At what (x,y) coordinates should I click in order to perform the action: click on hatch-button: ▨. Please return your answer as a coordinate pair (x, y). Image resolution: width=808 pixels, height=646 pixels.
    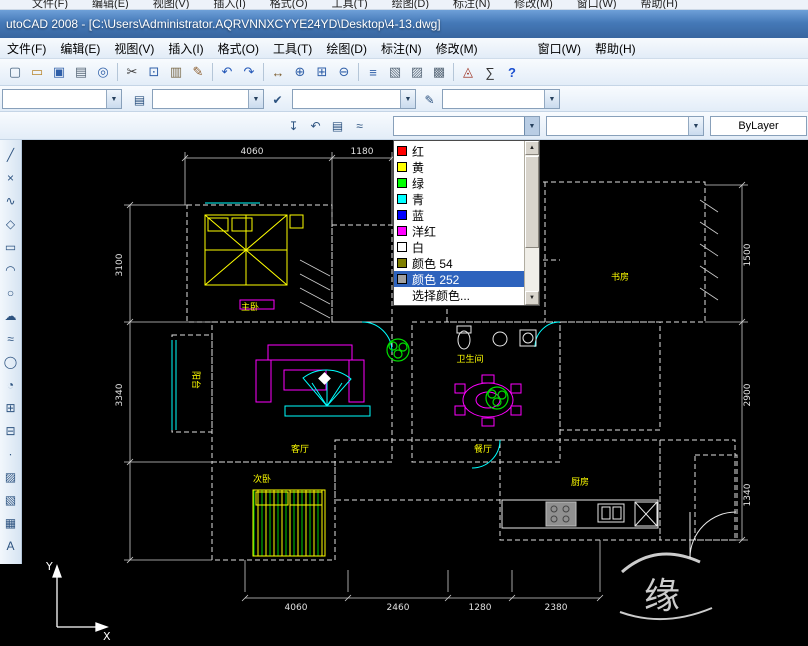
    Looking at the image, I should click on (11, 476).